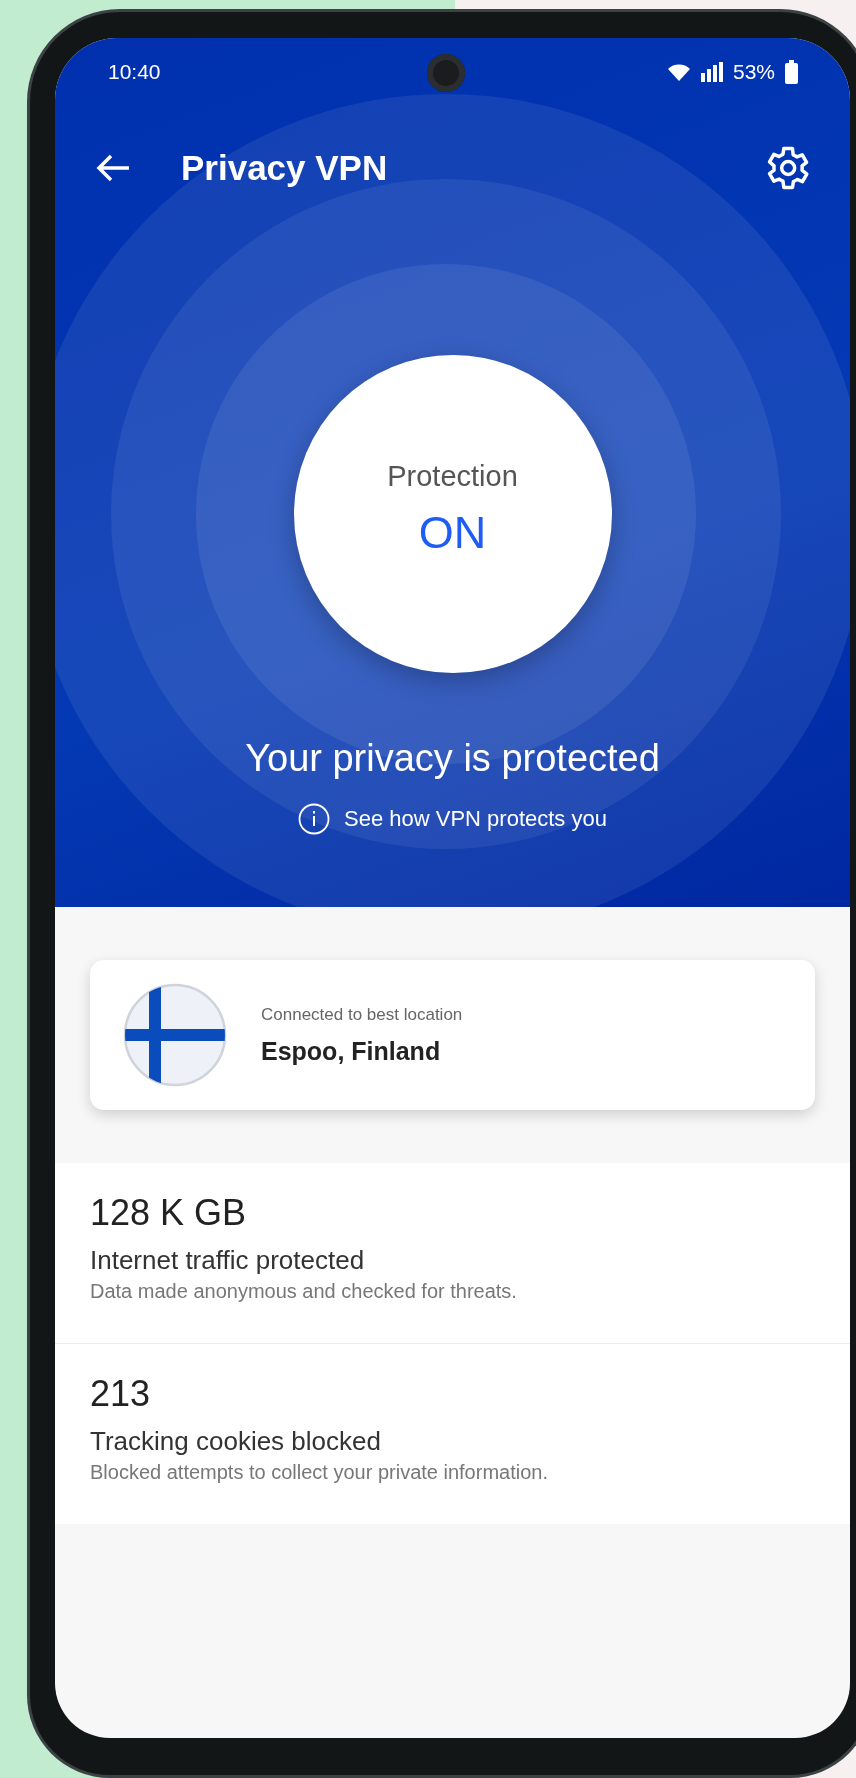 The width and height of the screenshot is (856, 1778). I want to click on signal-icon, so click(711, 72).